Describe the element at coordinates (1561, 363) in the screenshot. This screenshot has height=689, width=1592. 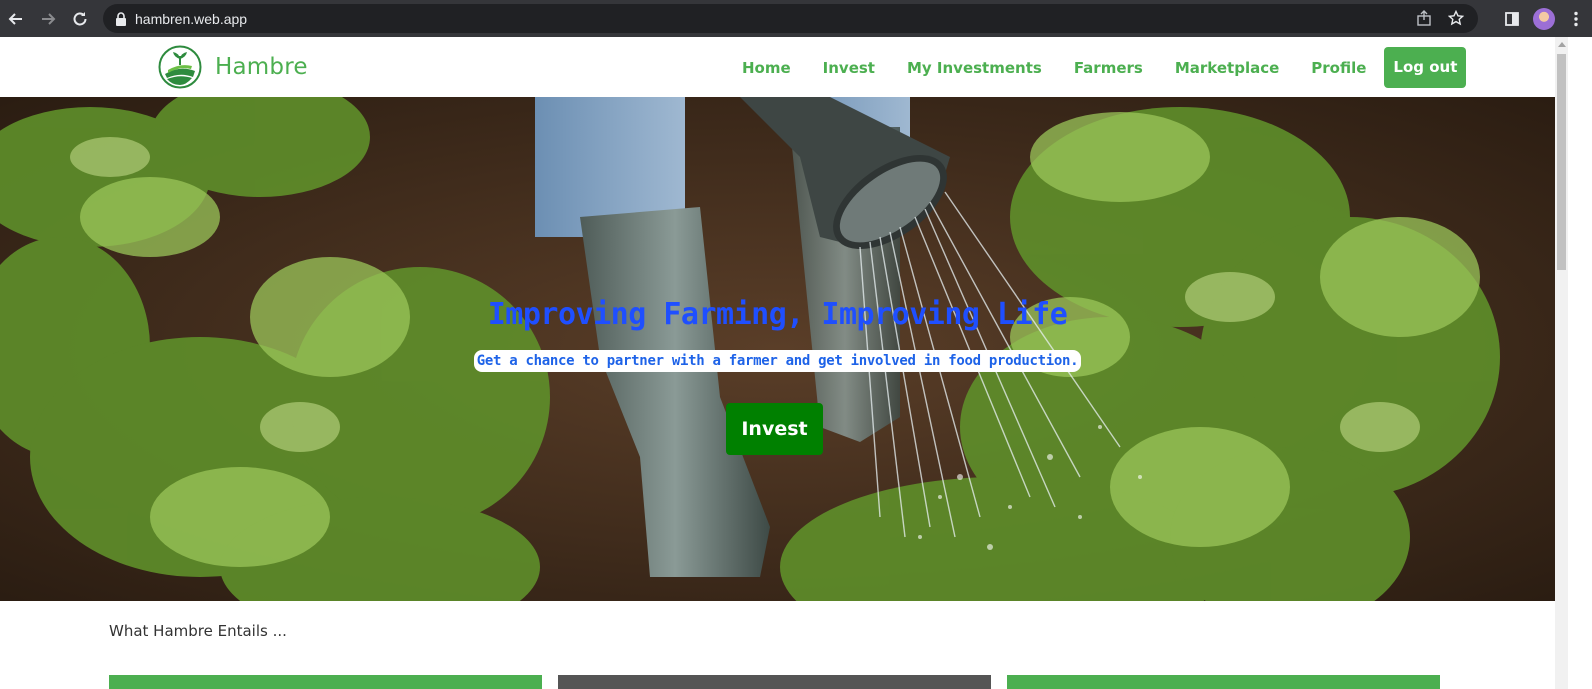
I see `page-scrollbar` at that location.